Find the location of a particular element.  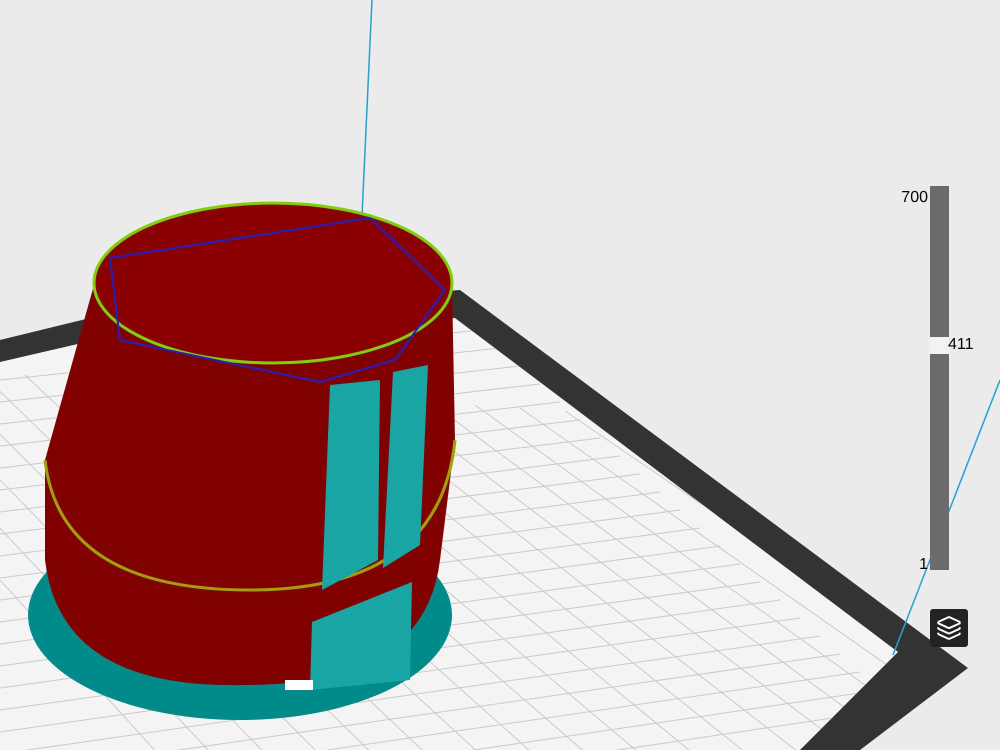

layer-slider-track is located at coordinates (939, 378).